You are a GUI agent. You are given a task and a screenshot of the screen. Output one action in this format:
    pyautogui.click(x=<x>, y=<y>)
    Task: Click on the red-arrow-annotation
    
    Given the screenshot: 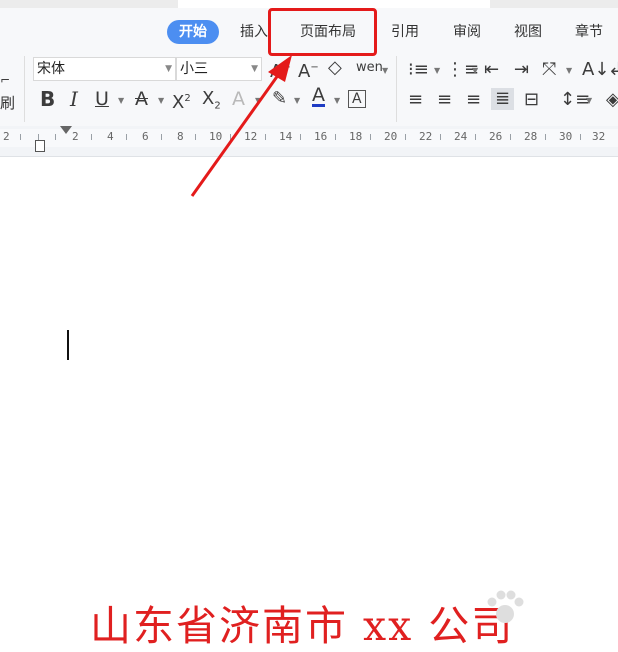 What is the action you would take?
    pyautogui.click(x=241, y=126)
    